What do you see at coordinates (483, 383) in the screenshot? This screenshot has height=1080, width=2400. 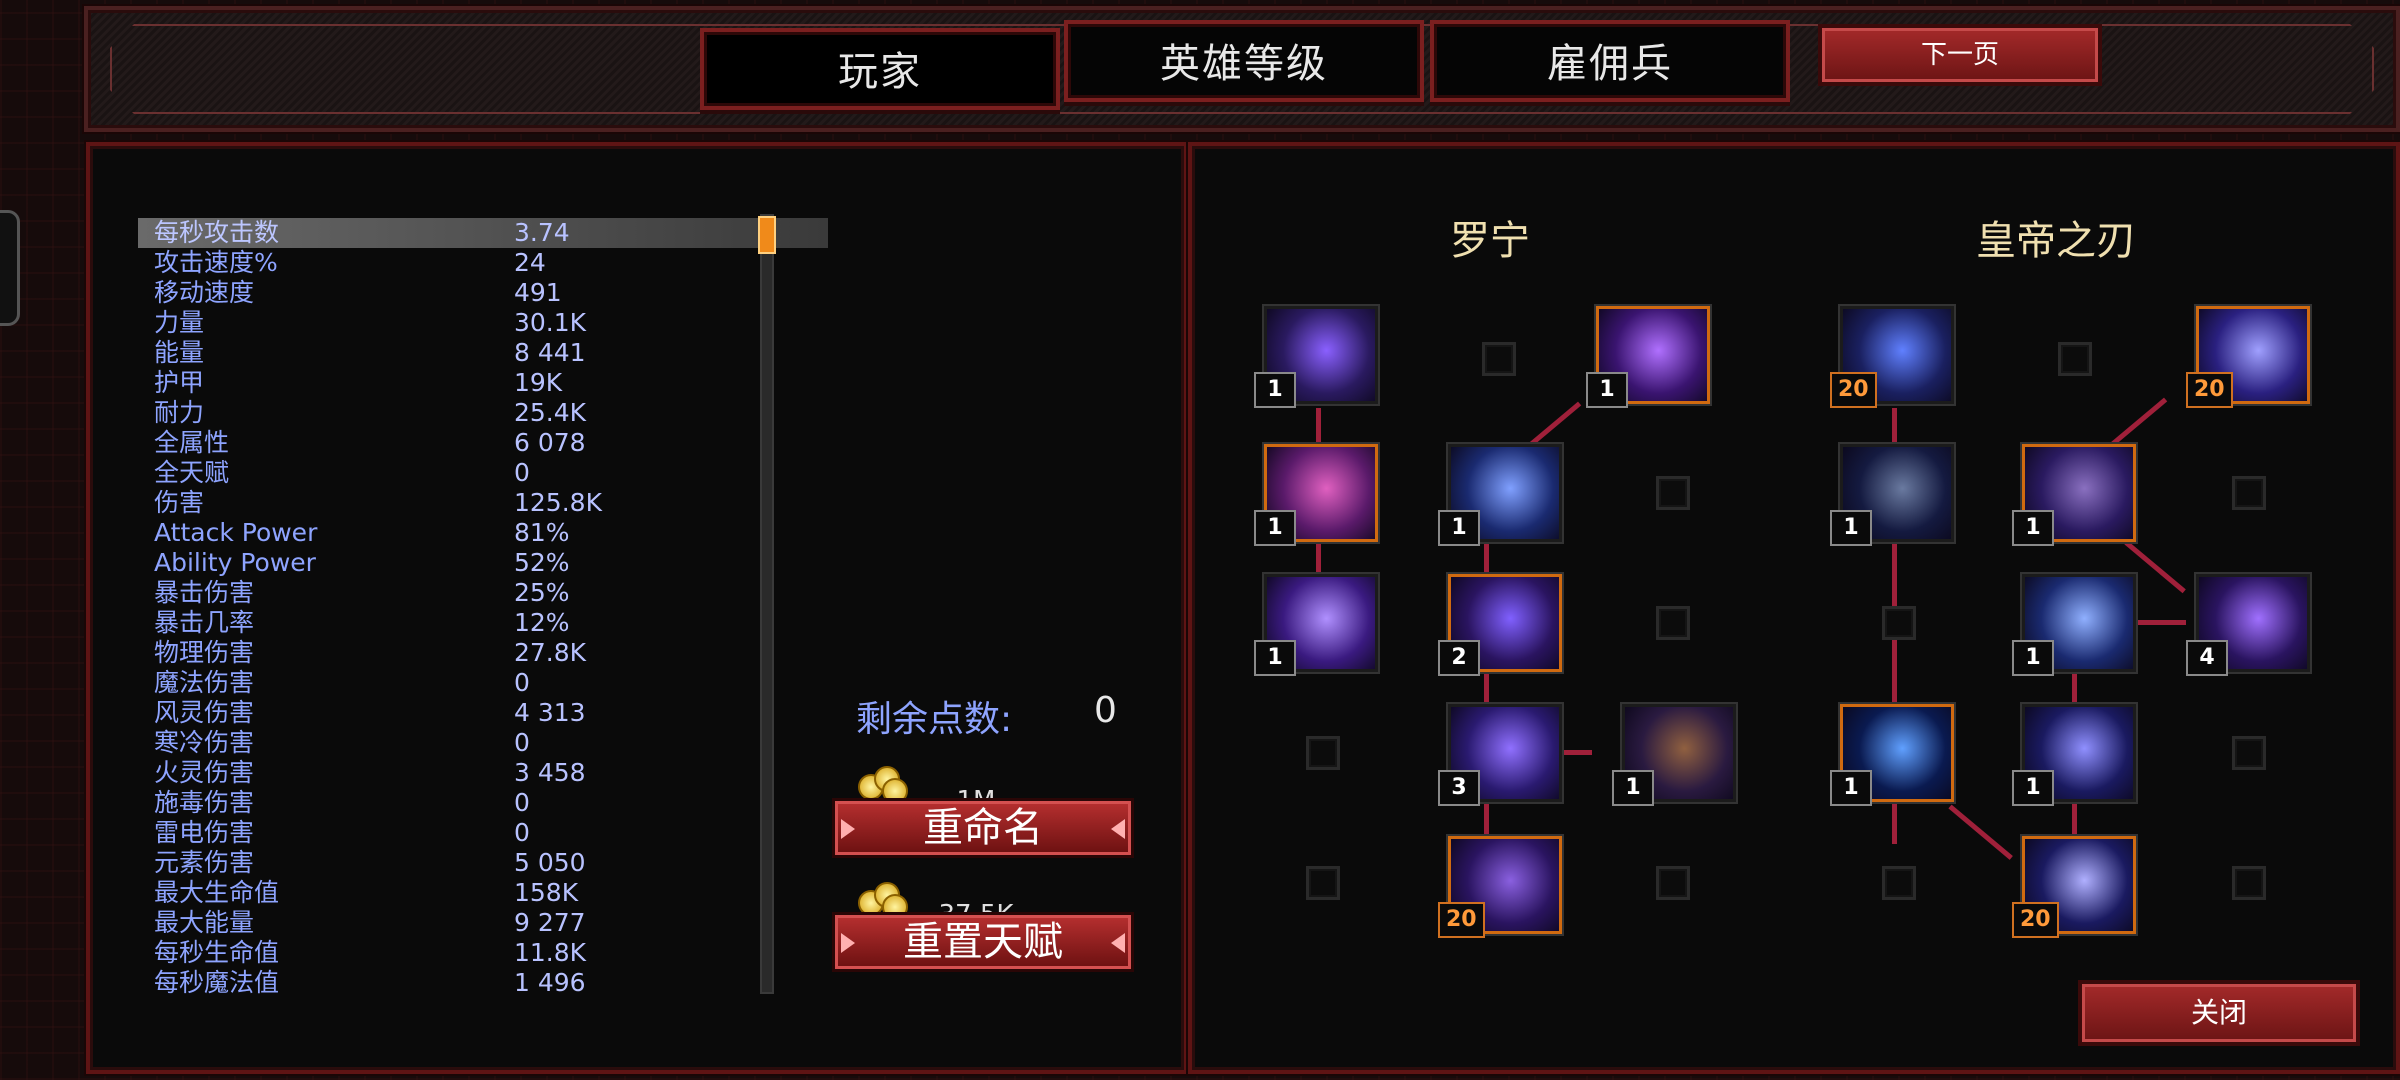 I see `stat-row: 护甲 19K` at bounding box center [483, 383].